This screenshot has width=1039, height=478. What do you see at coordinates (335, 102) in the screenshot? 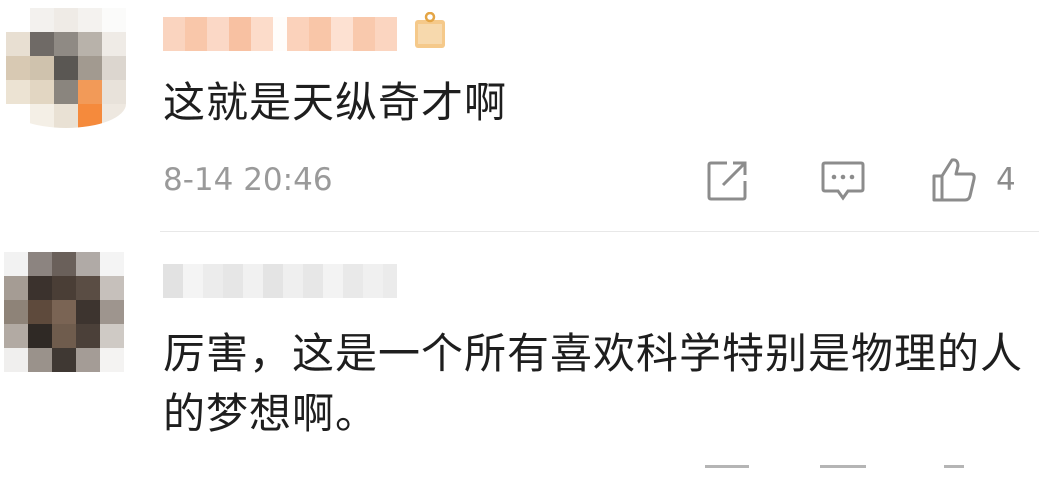
I see `comment-text: 这就是天纵奇才啊` at bounding box center [335, 102].